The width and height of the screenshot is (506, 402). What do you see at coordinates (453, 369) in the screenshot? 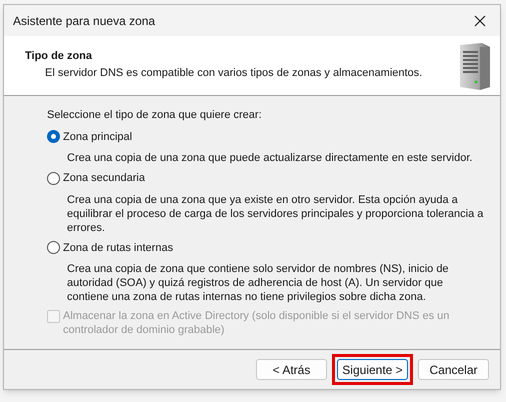
I see `dialog-button: Cancelar` at bounding box center [453, 369].